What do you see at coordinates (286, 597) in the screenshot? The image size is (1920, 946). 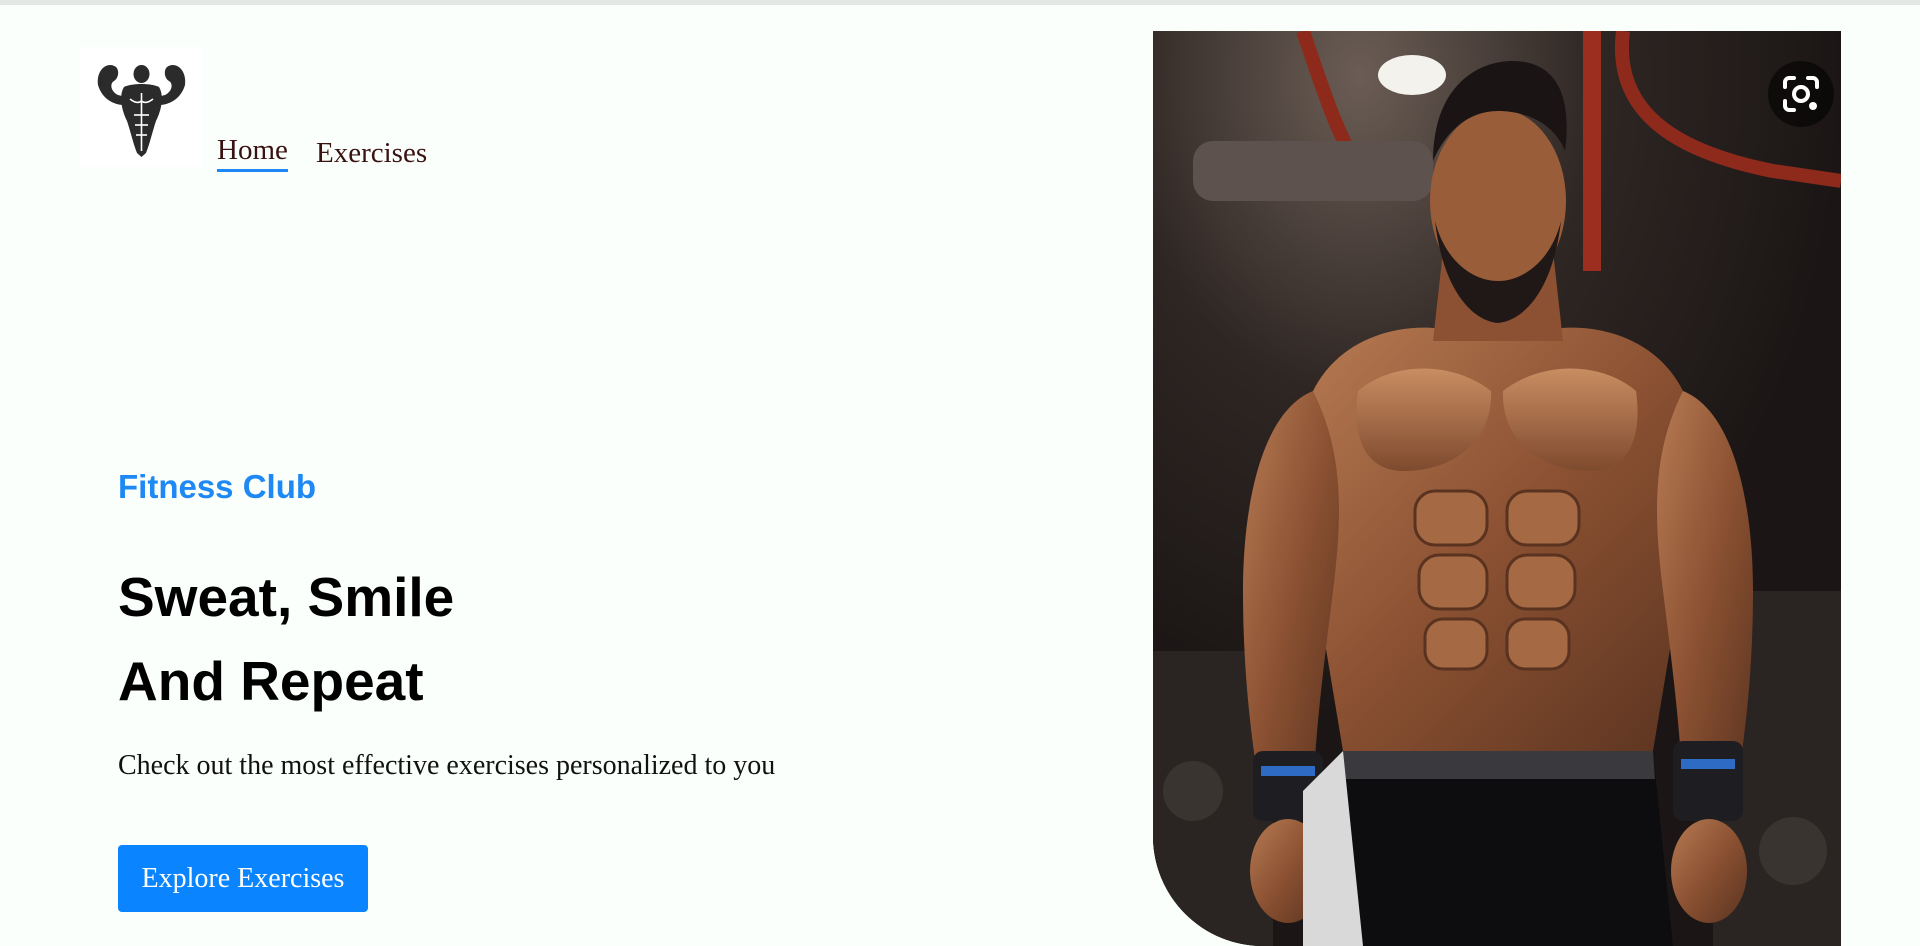 I see `hero-title-line-1: Sweat, Smile` at bounding box center [286, 597].